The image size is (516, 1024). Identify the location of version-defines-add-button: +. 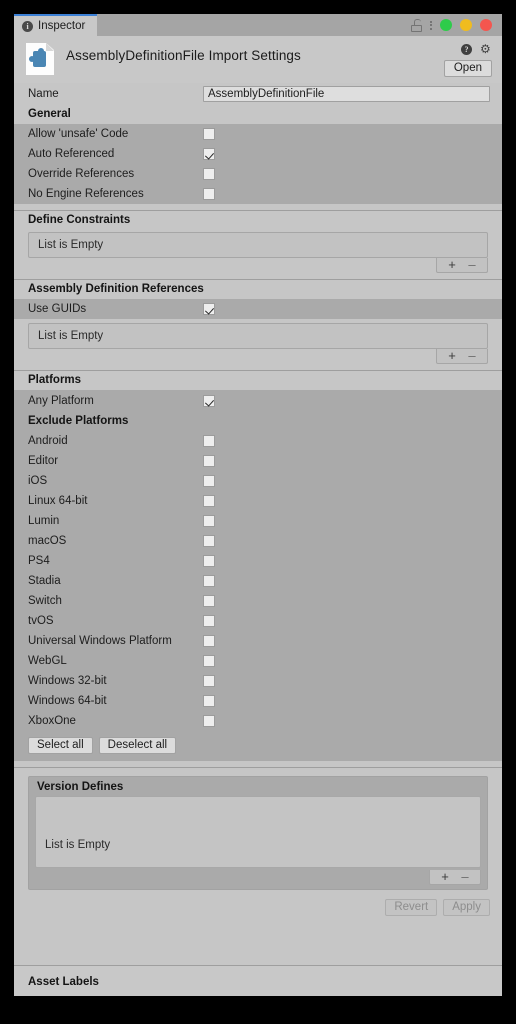
(445, 876).